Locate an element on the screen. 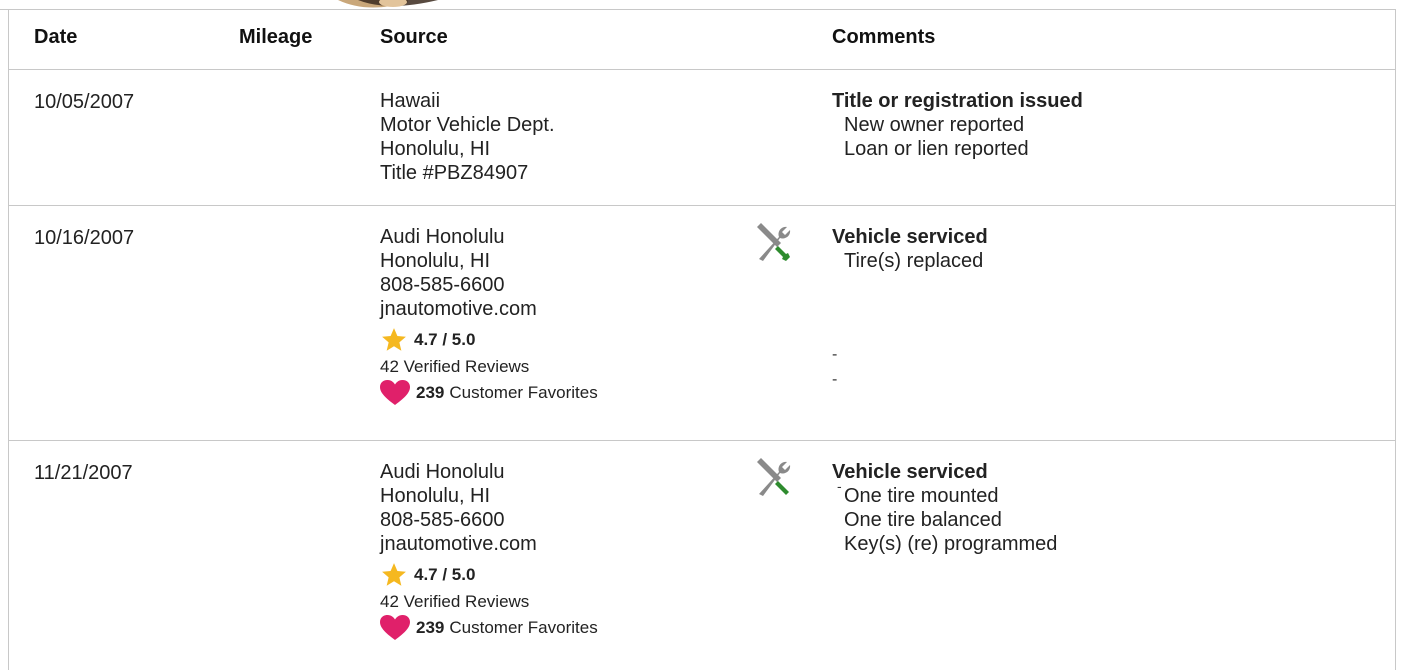 Image resolution: width=1409 pixels, height=670 pixels. comment-item: Key(s) (re) programmed is located at coordinates (951, 544).